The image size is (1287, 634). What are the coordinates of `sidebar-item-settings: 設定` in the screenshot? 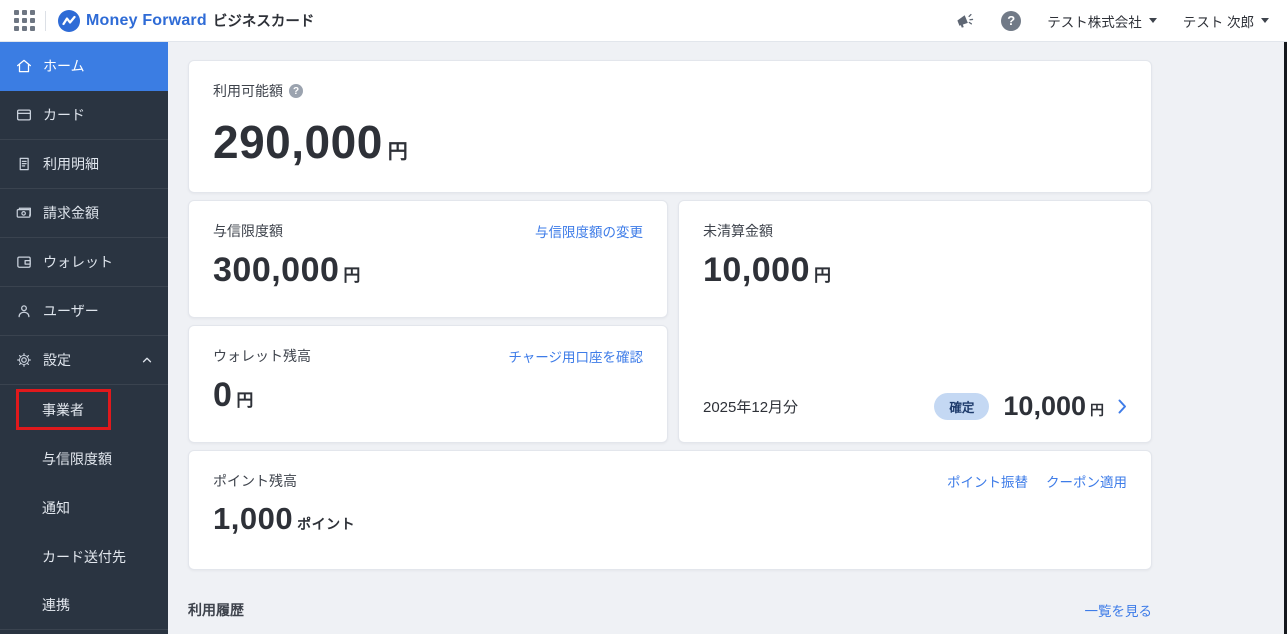 It's located at (84, 360).